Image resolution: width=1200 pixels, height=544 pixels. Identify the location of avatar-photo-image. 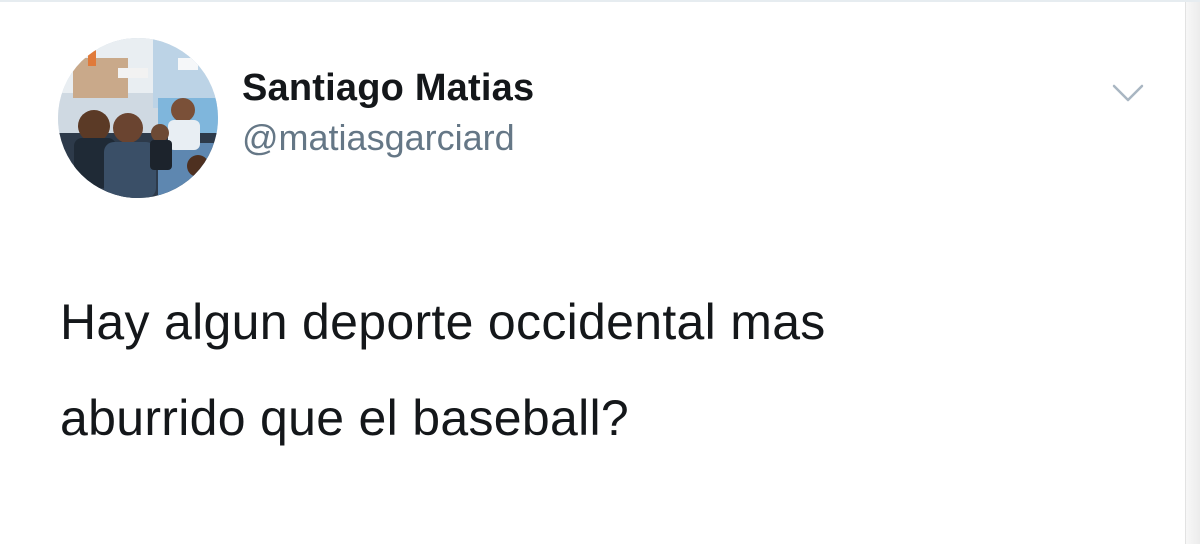
(138, 118).